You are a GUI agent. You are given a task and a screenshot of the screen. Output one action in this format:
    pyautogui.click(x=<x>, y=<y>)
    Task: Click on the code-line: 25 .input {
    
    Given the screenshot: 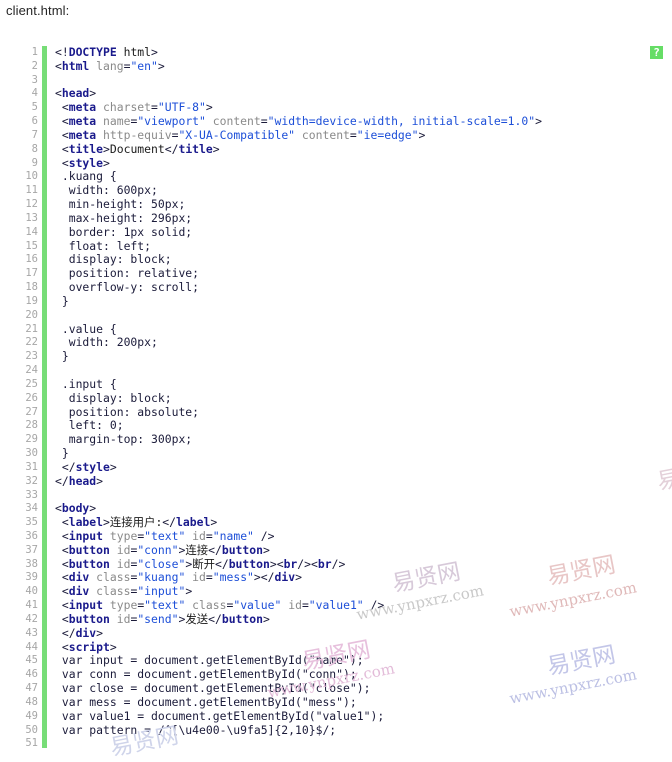 What is the action you would take?
    pyautogui.click(x=336, y=384)
    